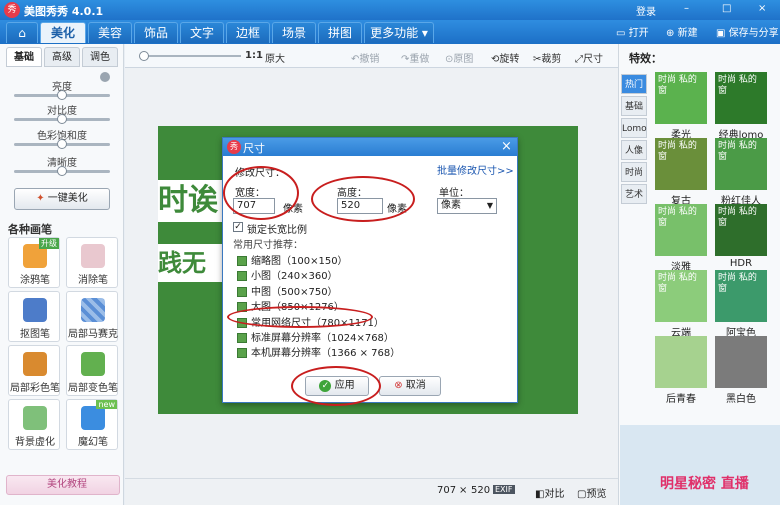 The height and width of the screenshot is (505, 780). What do you see at coordinates (156, 32) in the screenshot?
I see `tab-accessories: 饰品` at bounding box center [156, 32].